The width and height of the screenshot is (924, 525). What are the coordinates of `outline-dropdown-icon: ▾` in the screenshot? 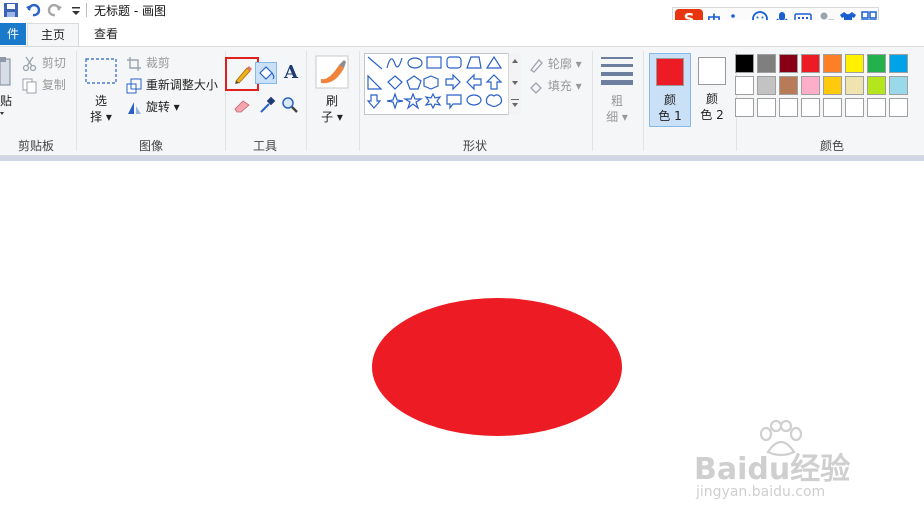 It's located at (579, 64).